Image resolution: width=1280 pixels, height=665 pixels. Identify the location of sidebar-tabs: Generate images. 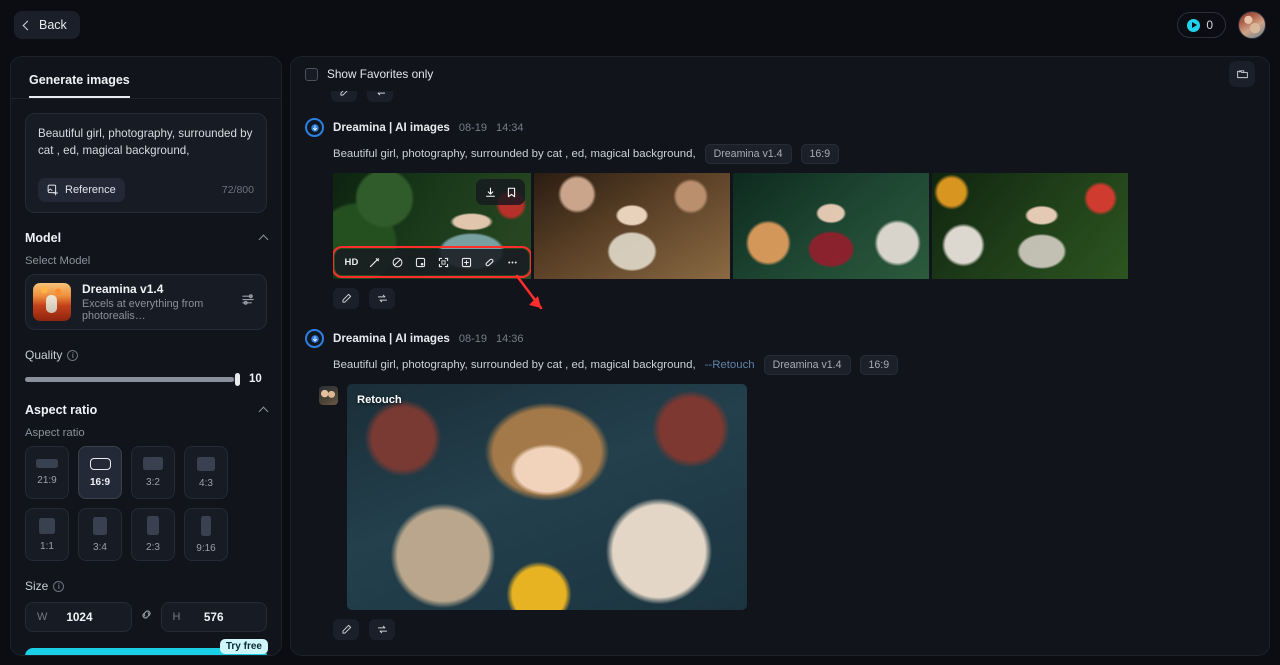
(146, 78).